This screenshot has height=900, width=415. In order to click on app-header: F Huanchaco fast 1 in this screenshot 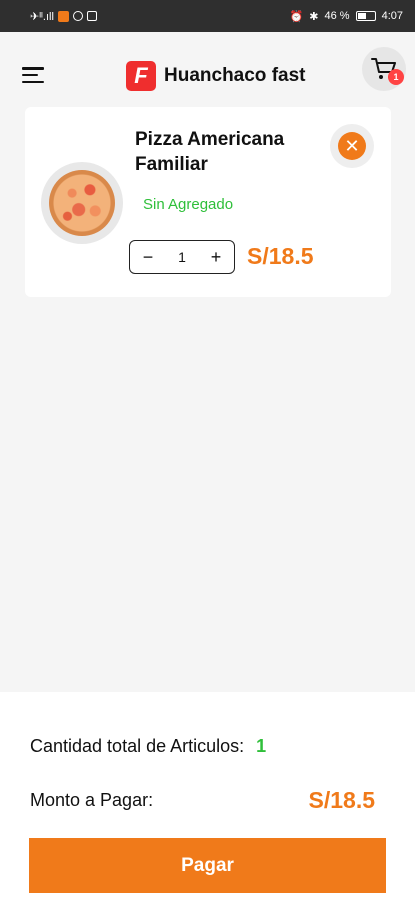, I will do `click(207, 71)`.